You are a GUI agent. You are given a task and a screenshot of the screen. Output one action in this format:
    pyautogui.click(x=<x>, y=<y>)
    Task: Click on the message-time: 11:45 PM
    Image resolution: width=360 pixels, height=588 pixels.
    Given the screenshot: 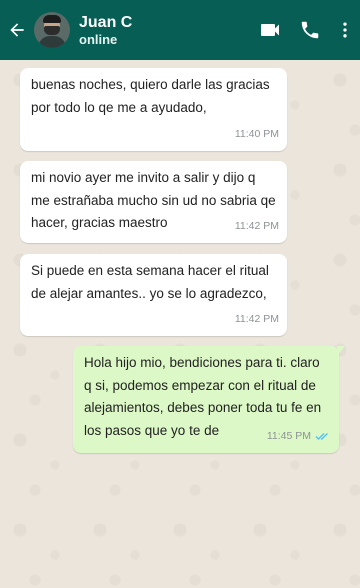 What is the action you would take?
    pyautogui.click(x=288, y=435)
    